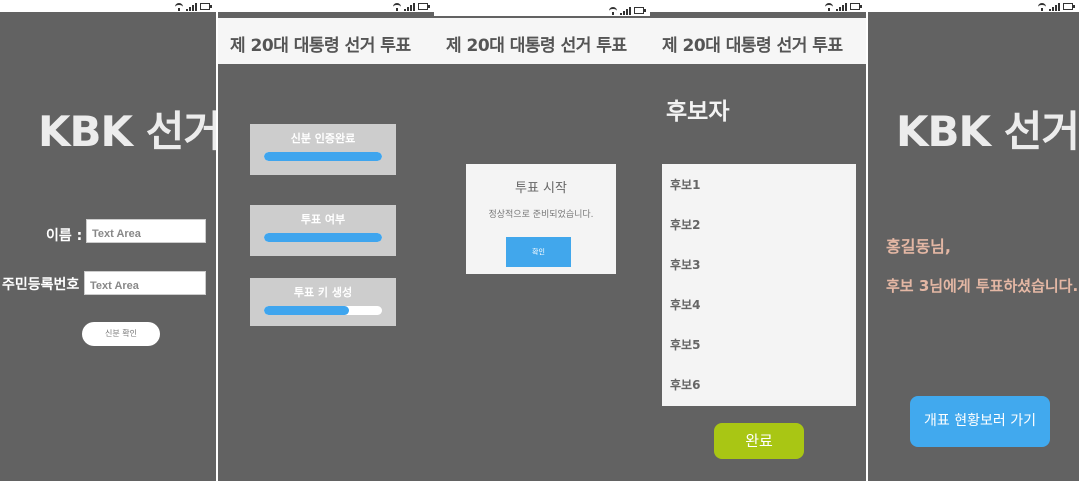 The image size is (1079, 481). What do you see at coordinates (323, 149) in the screenshot?
I see `step-identity-card: 신분 인증완료` at bounding box center [323, 149].